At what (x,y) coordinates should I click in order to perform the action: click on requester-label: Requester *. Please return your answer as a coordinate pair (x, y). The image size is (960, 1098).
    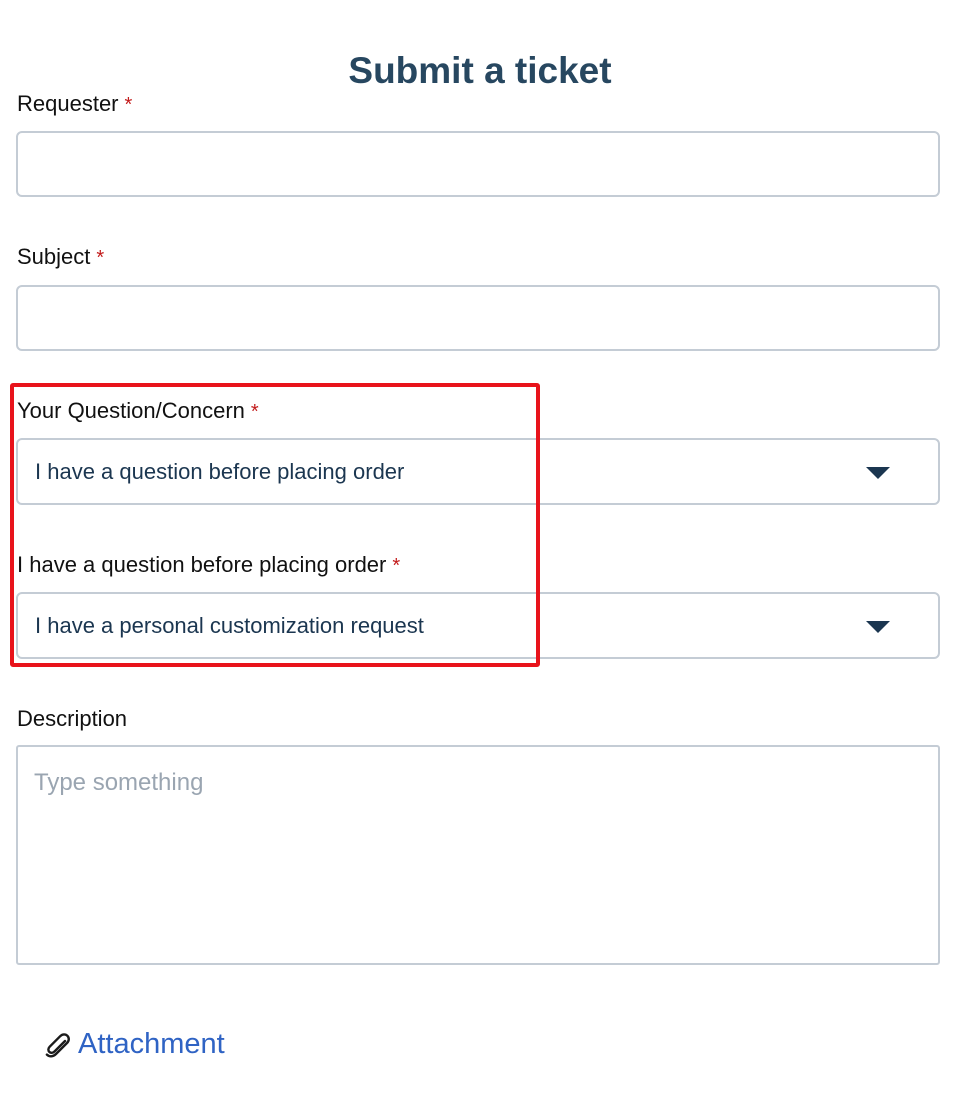
    Looking at the image, I should click on (74, 104).